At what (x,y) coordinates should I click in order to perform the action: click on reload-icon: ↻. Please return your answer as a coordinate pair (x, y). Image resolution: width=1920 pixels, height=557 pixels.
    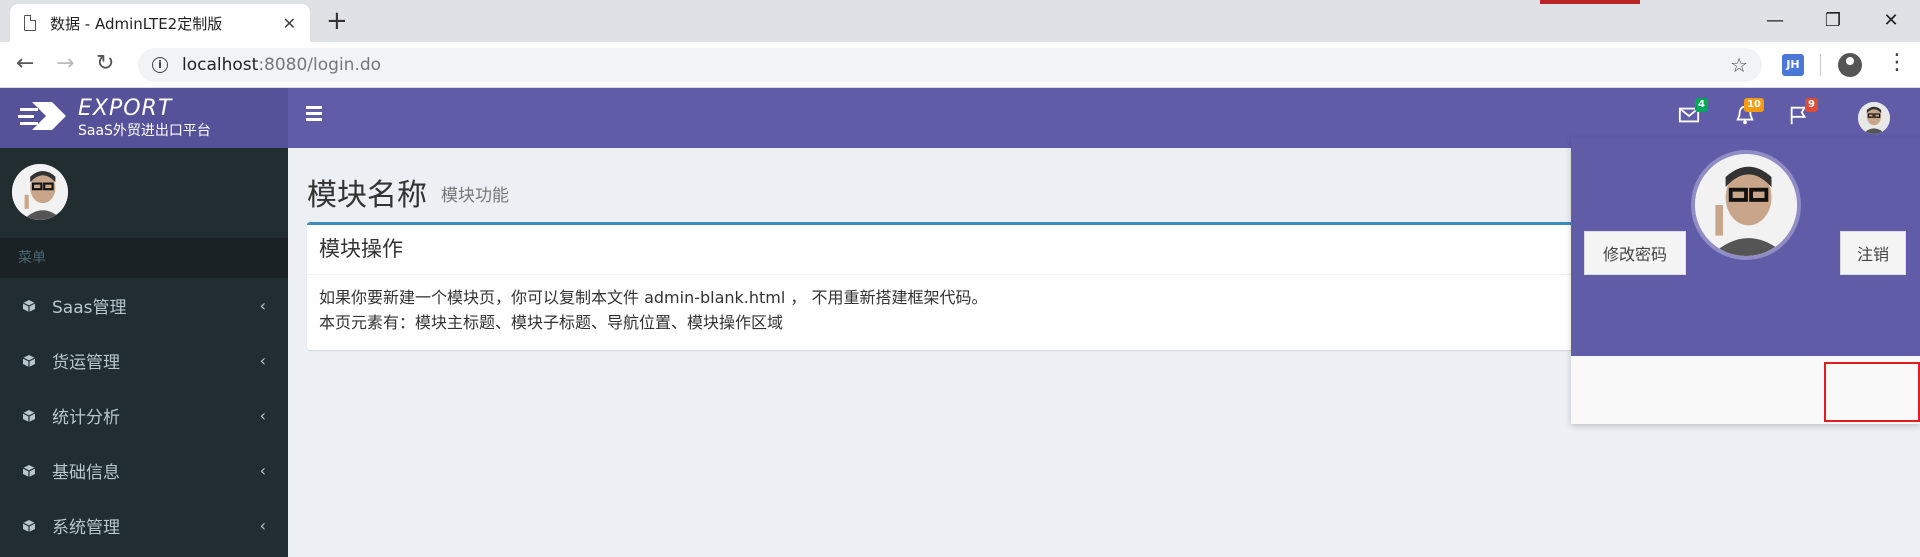
    Looking at the image, I should click on (105, 64).